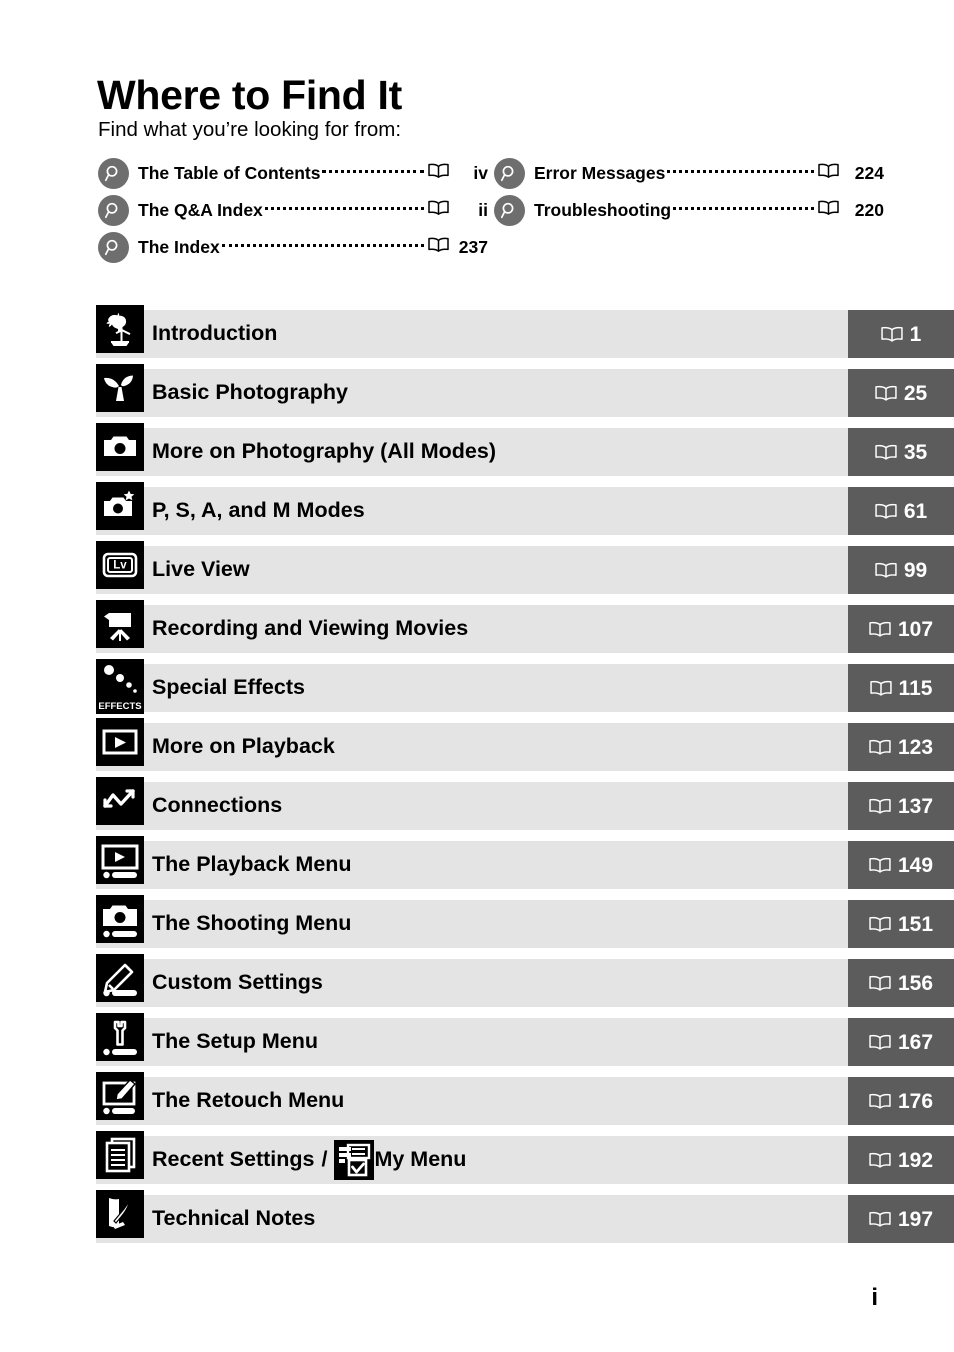 Image resolution: width=954 pixels, height=1352 pixels. I want to click on chapter-row: Recent Settings / My Menu 192, so click(525, 1157).